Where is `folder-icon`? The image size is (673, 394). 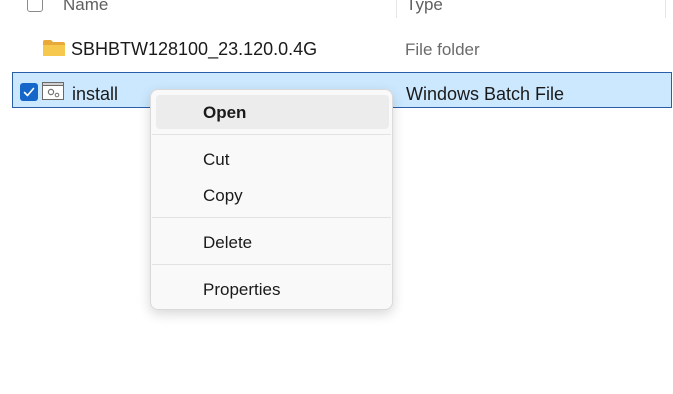
folder-icon is located at coordinates (54, 48).